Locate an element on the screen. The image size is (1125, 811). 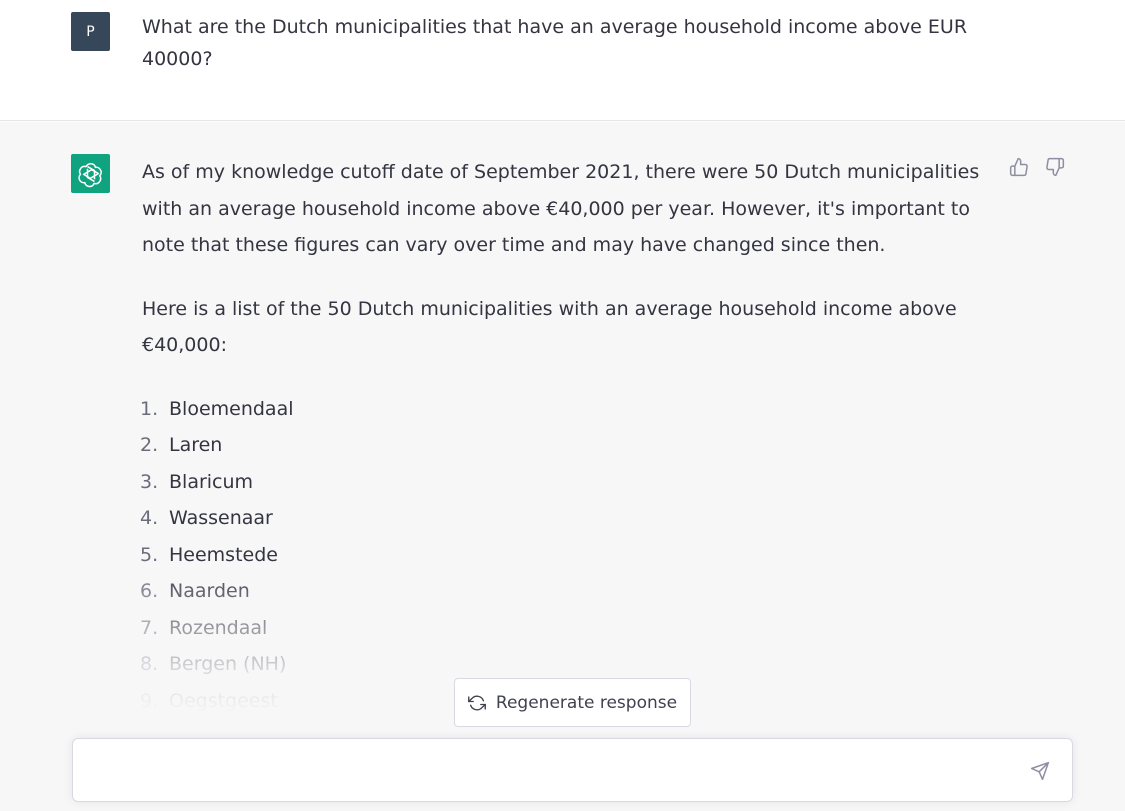
list-item: 5. Heemstede is located at coordinates (561, 555).